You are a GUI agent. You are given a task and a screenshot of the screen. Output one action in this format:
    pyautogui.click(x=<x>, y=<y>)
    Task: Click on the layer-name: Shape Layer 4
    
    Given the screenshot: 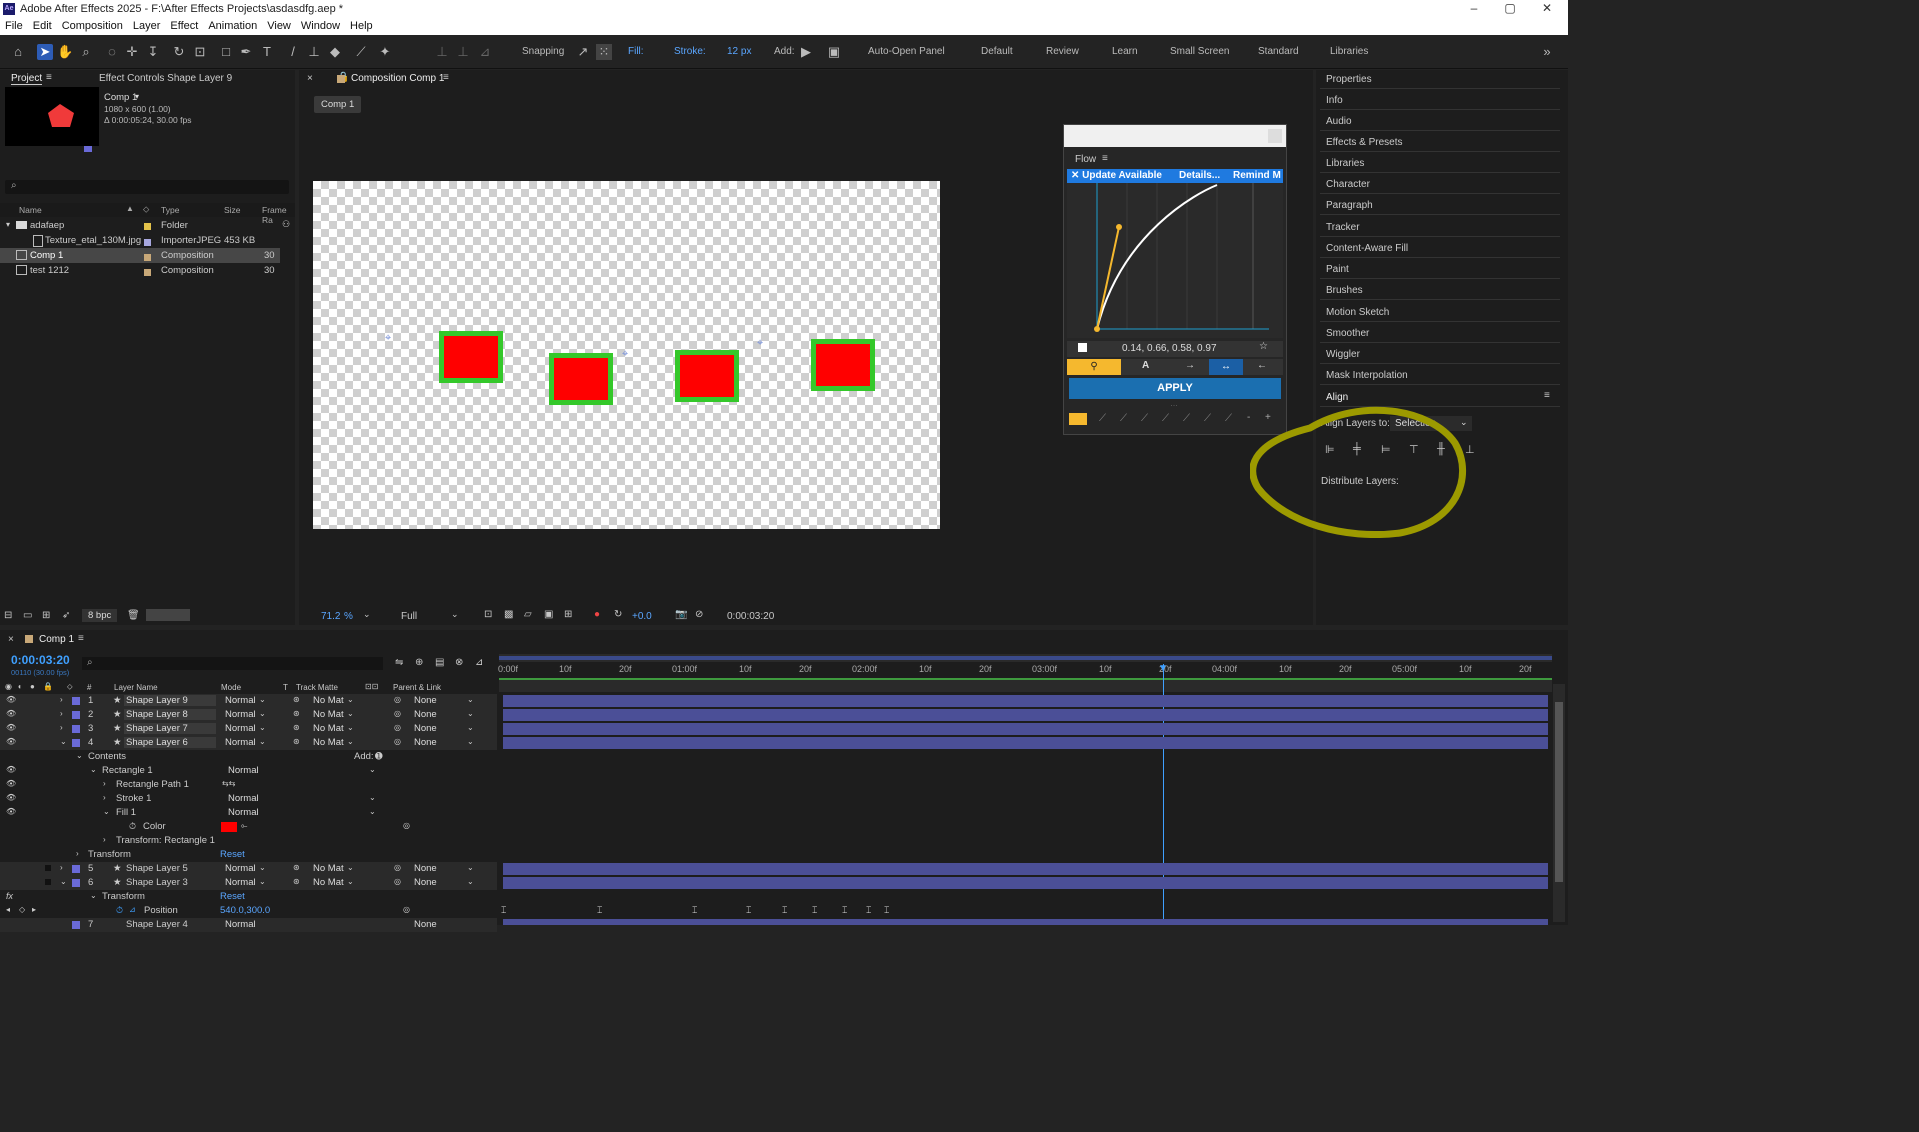 What is the action you would take?
    pyautogui.click(x=157, y=924)
    